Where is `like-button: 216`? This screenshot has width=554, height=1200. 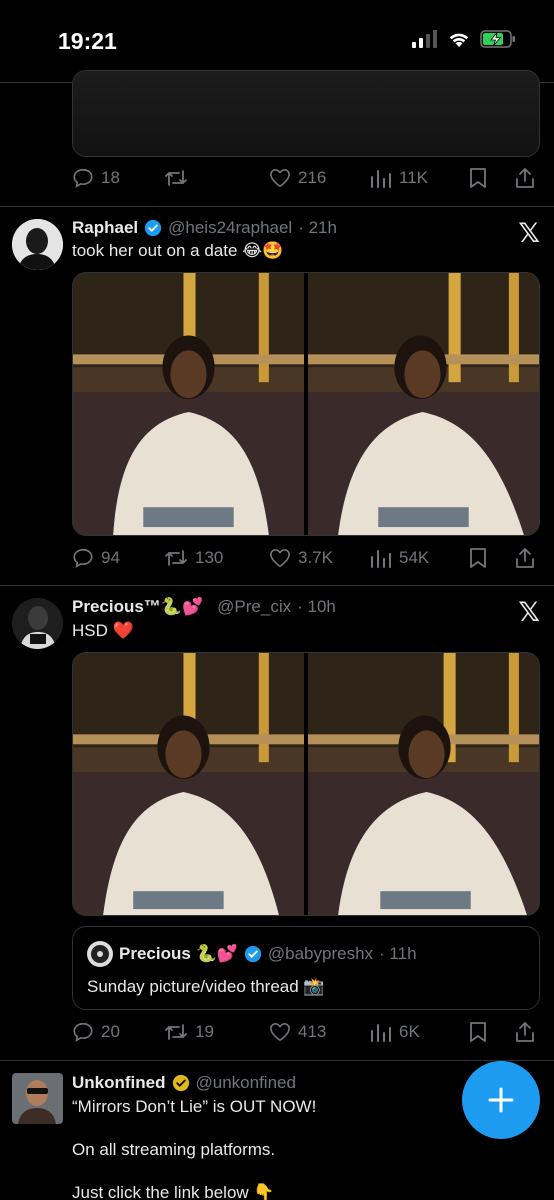
like-button: 216 is located at coordinates (297, 178).